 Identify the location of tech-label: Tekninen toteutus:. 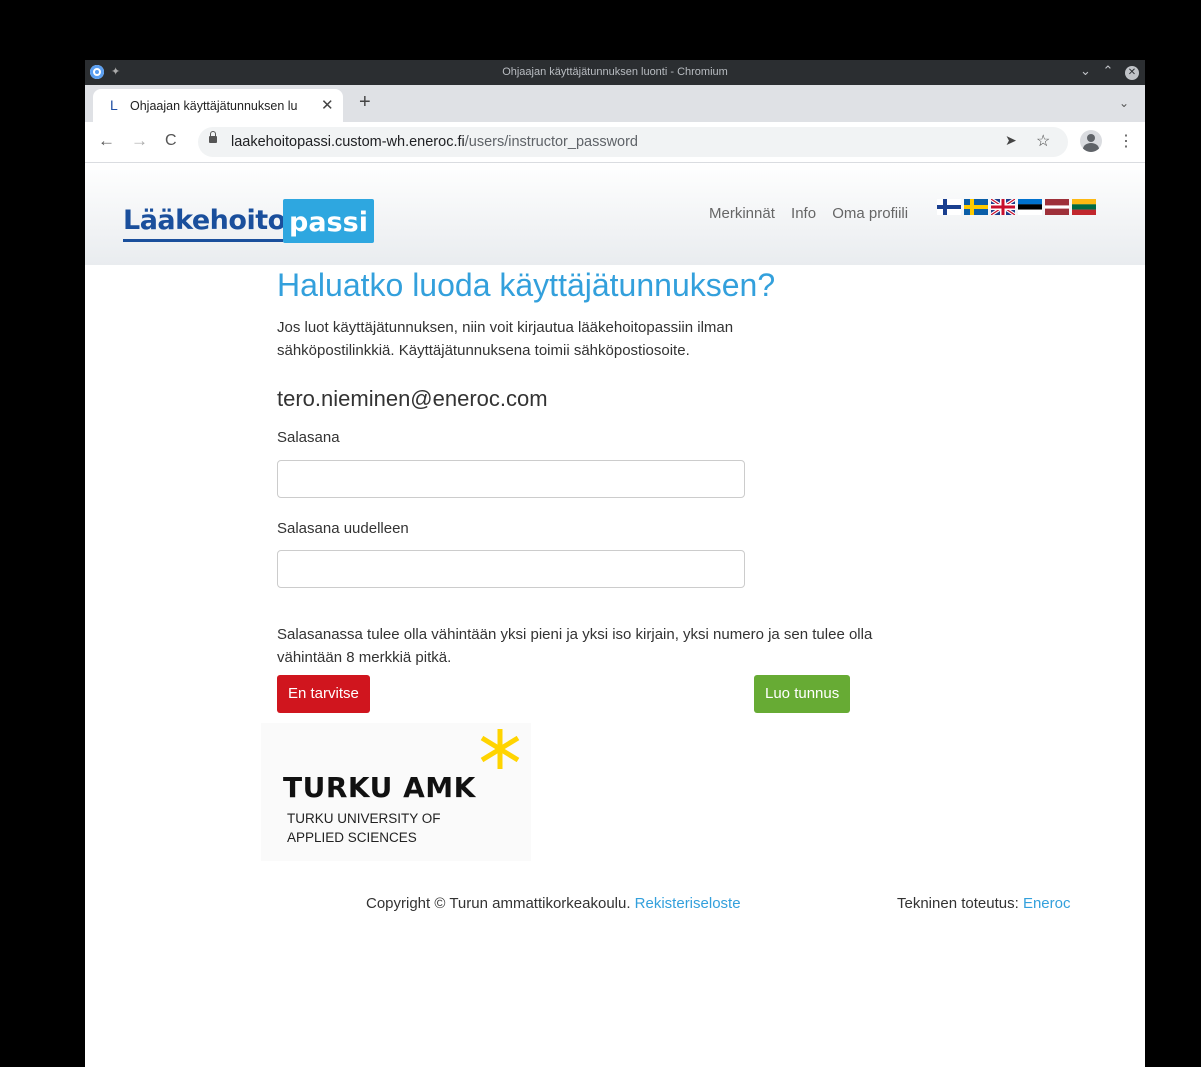
(958, 903).